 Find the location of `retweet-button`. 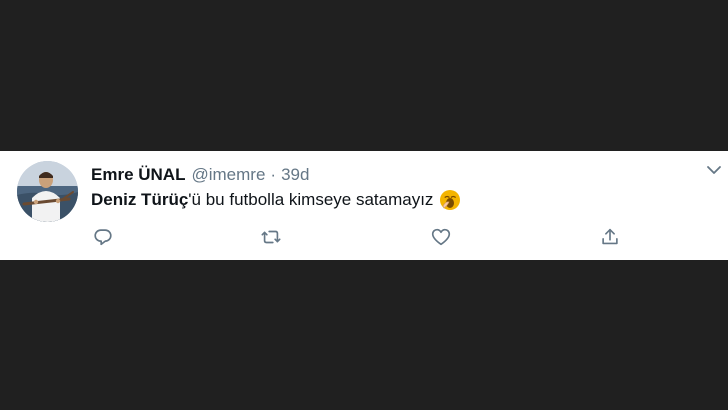

retweet-button is located at coordinates (271, 237).